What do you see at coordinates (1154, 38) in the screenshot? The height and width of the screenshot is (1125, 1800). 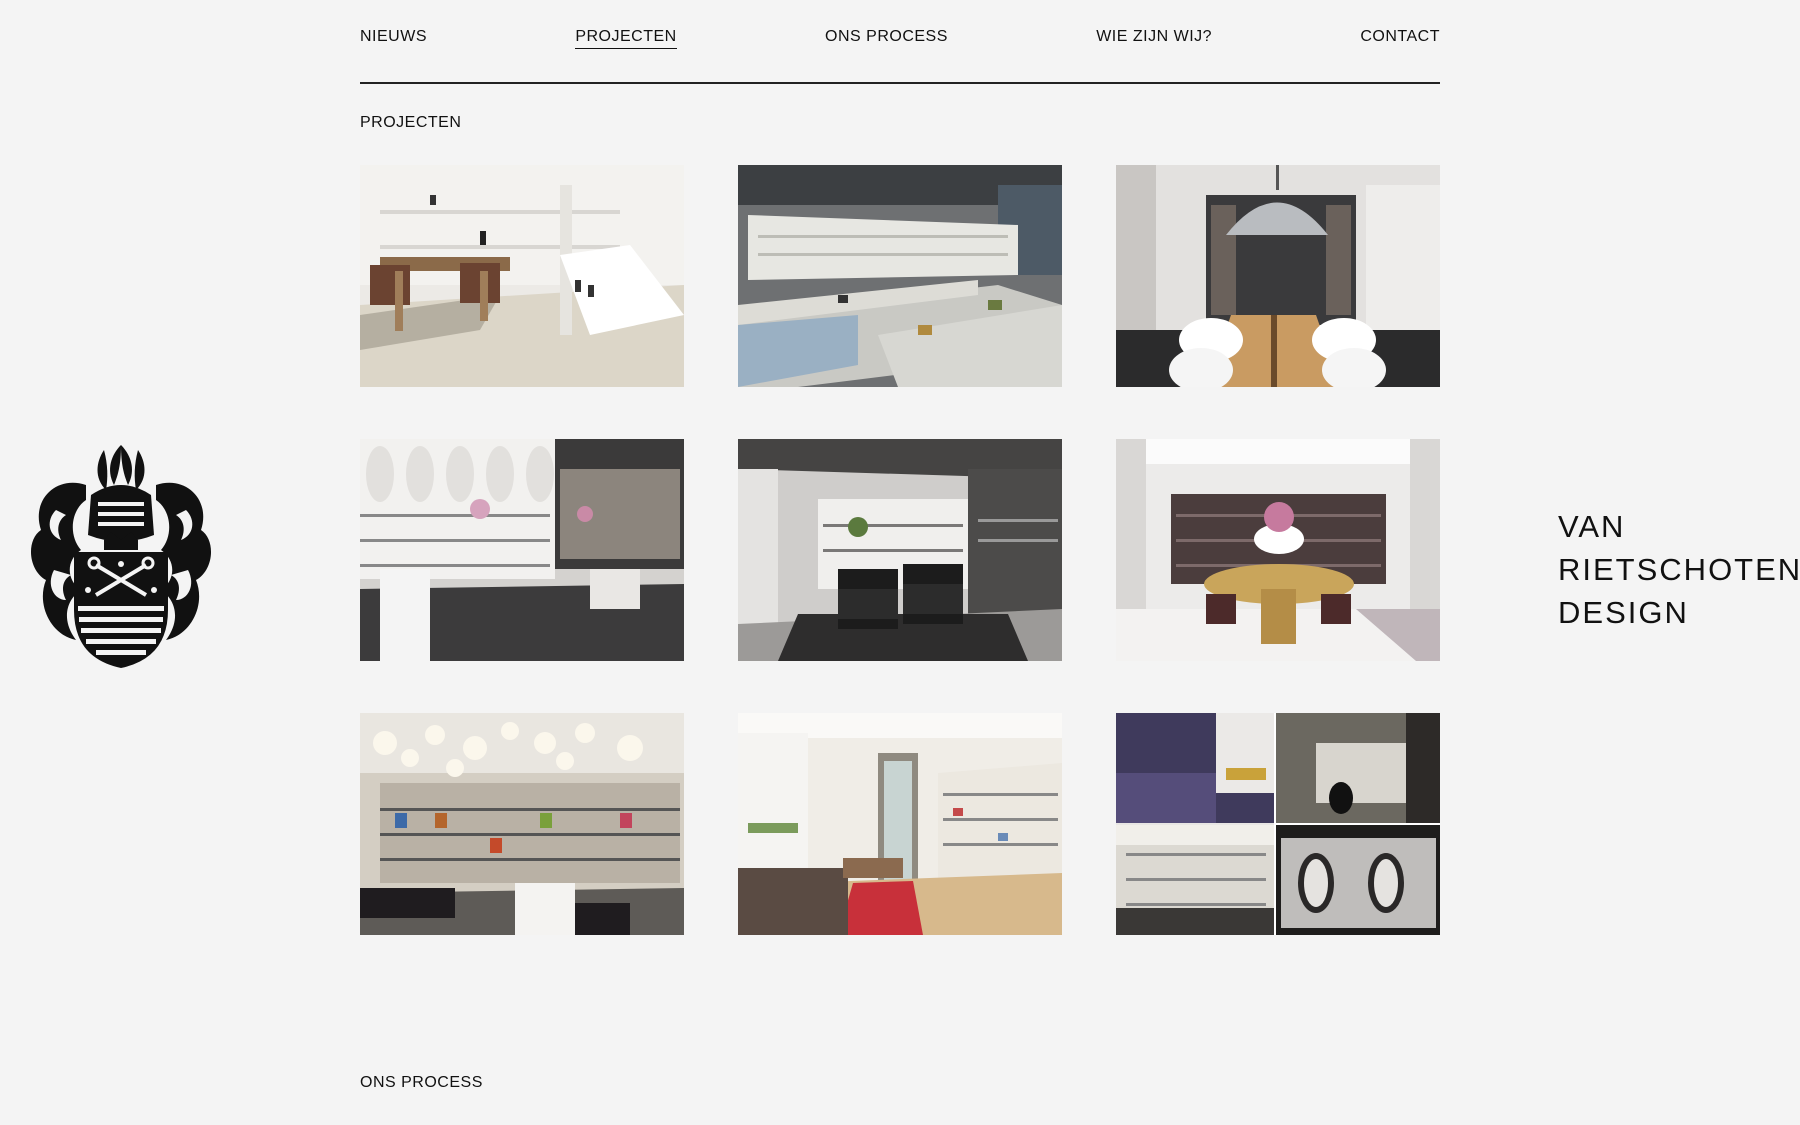 I see `nav-item-wie-zijn-wij: WIE ZIJN WIJ?` at bounding box center [1154, 38].